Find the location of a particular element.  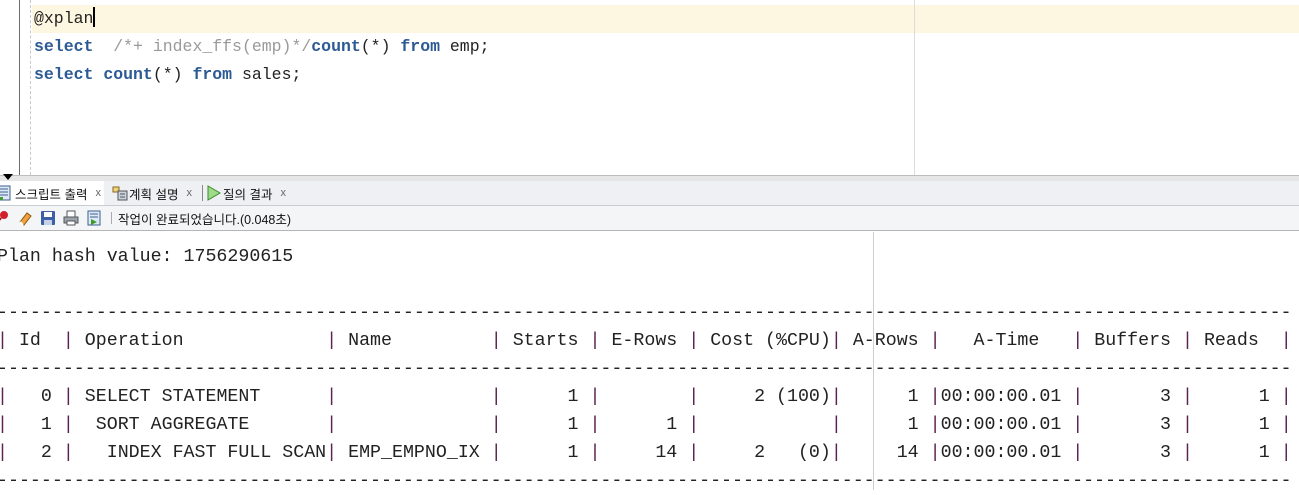

tab-separator is located at coordinates (202, 193).